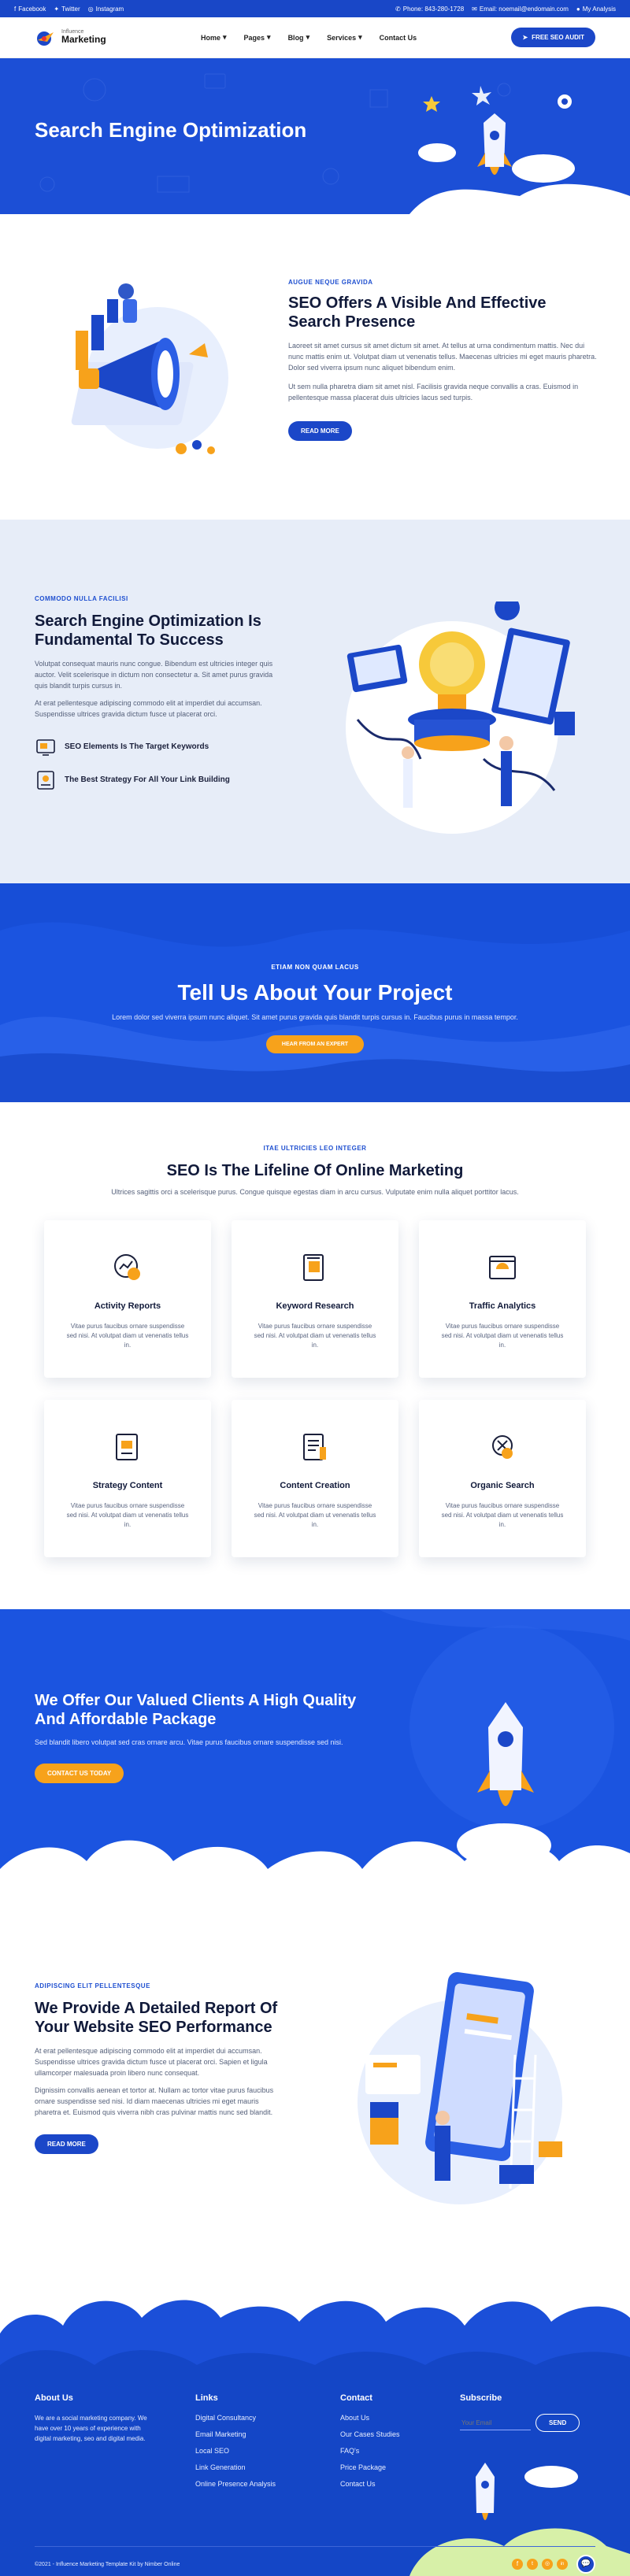  I want to click on hero-banner: Search Engine Optimization, so click(315, 136).